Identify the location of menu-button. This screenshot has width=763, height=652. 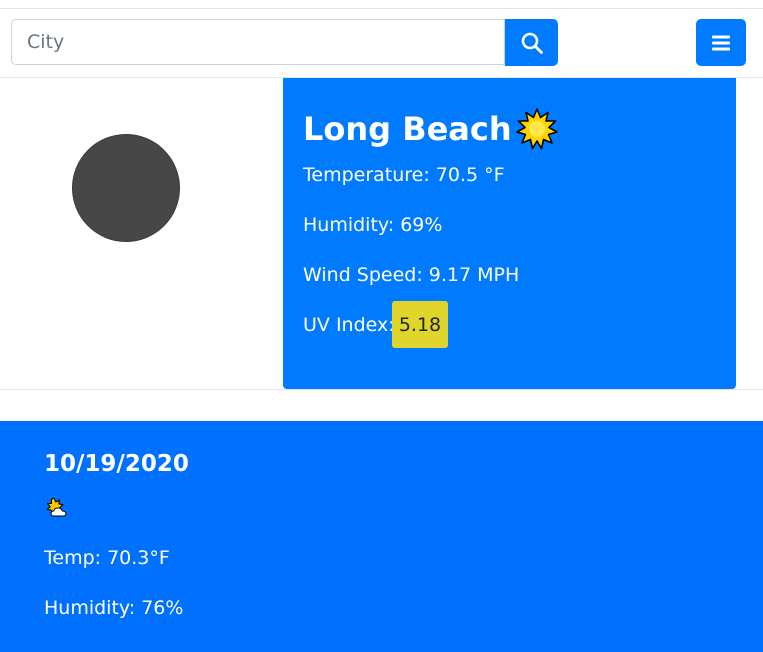
(721, 42).